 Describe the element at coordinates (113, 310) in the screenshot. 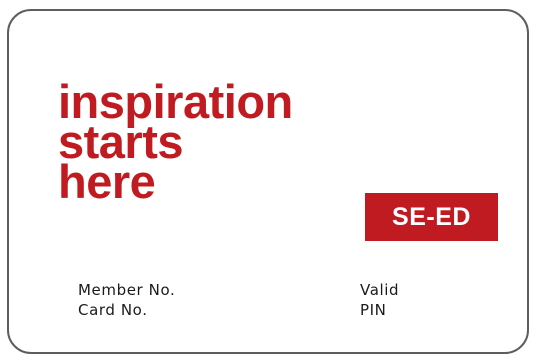

I see `card-no-label: Card No.` at that location.